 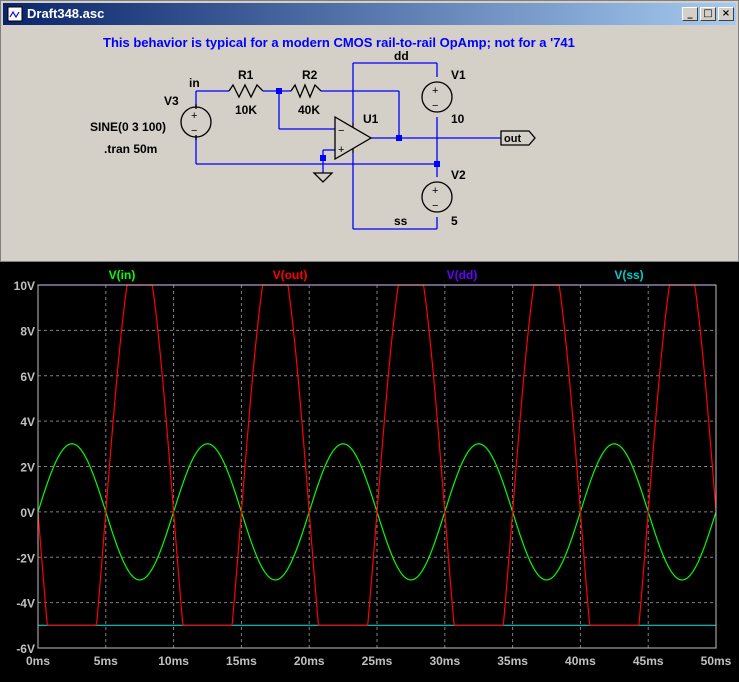 I want to click on x-tick-label: 35ms, so click(x=512, y=661).